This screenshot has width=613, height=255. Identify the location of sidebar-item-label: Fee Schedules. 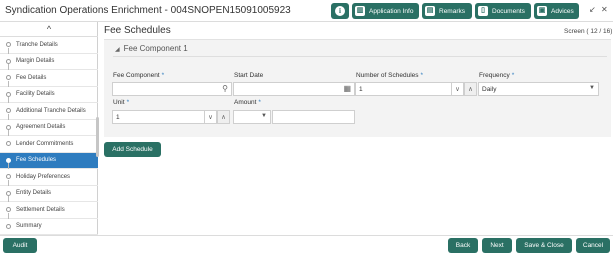
(36, 160).